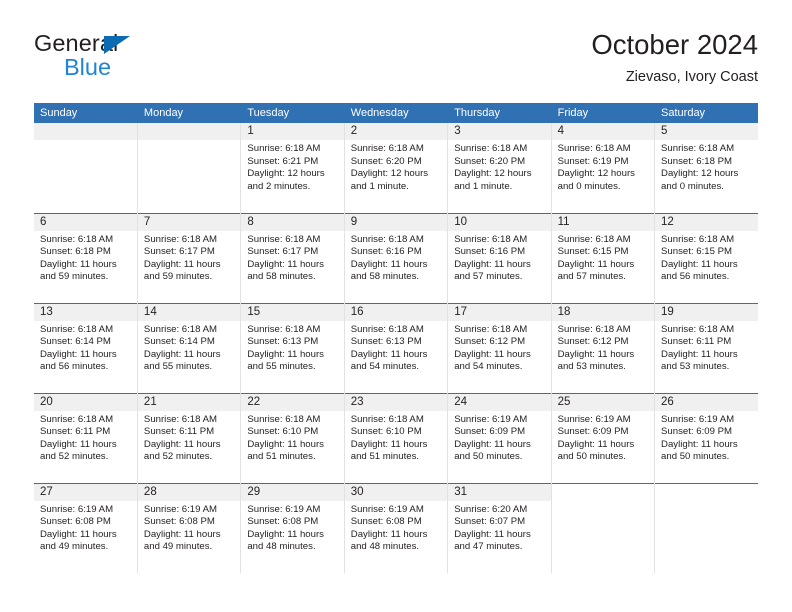  Describe the element at coordinates (491, 509) in the screenshot. I see `sunrise-text: Sunrise: 6:20 AM` at that location.